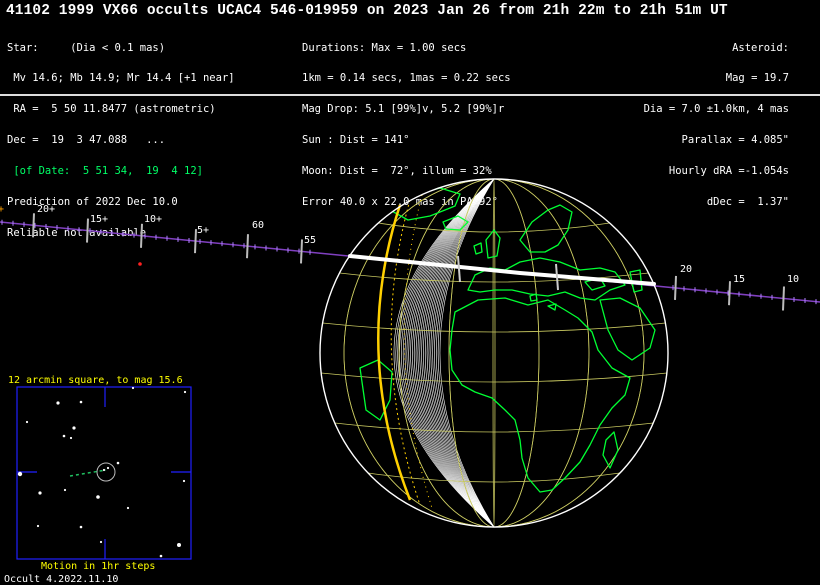  Describe the element at coordinates (686, 269) in the screenshot. I see `track-label: 20` at that location.